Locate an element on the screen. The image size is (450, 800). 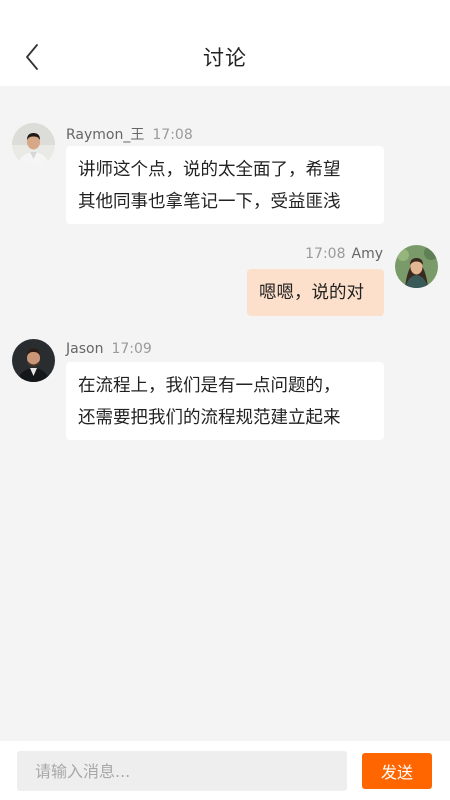
message-text-line: 讲师这个点，说的太全面了，希望 is located at coordinates (209, 170).